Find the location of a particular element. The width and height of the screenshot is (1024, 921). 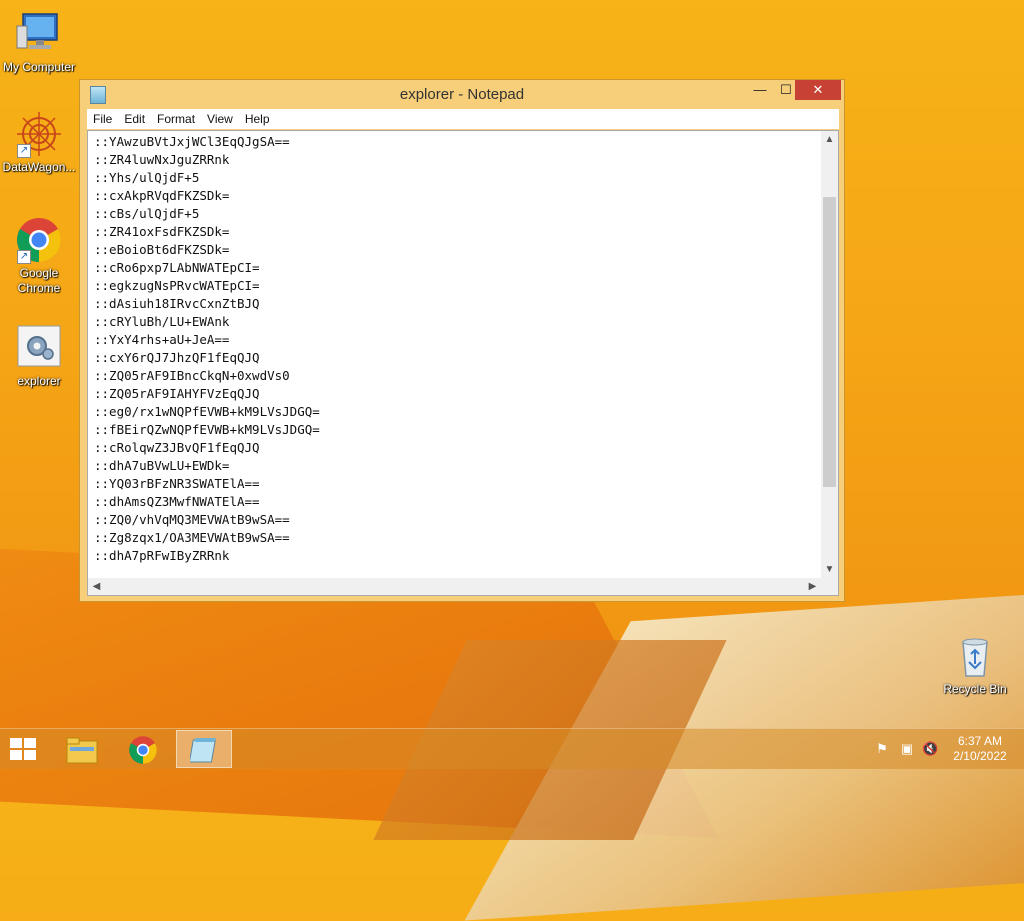

notepad-icon is located at coordinates (203, 750).